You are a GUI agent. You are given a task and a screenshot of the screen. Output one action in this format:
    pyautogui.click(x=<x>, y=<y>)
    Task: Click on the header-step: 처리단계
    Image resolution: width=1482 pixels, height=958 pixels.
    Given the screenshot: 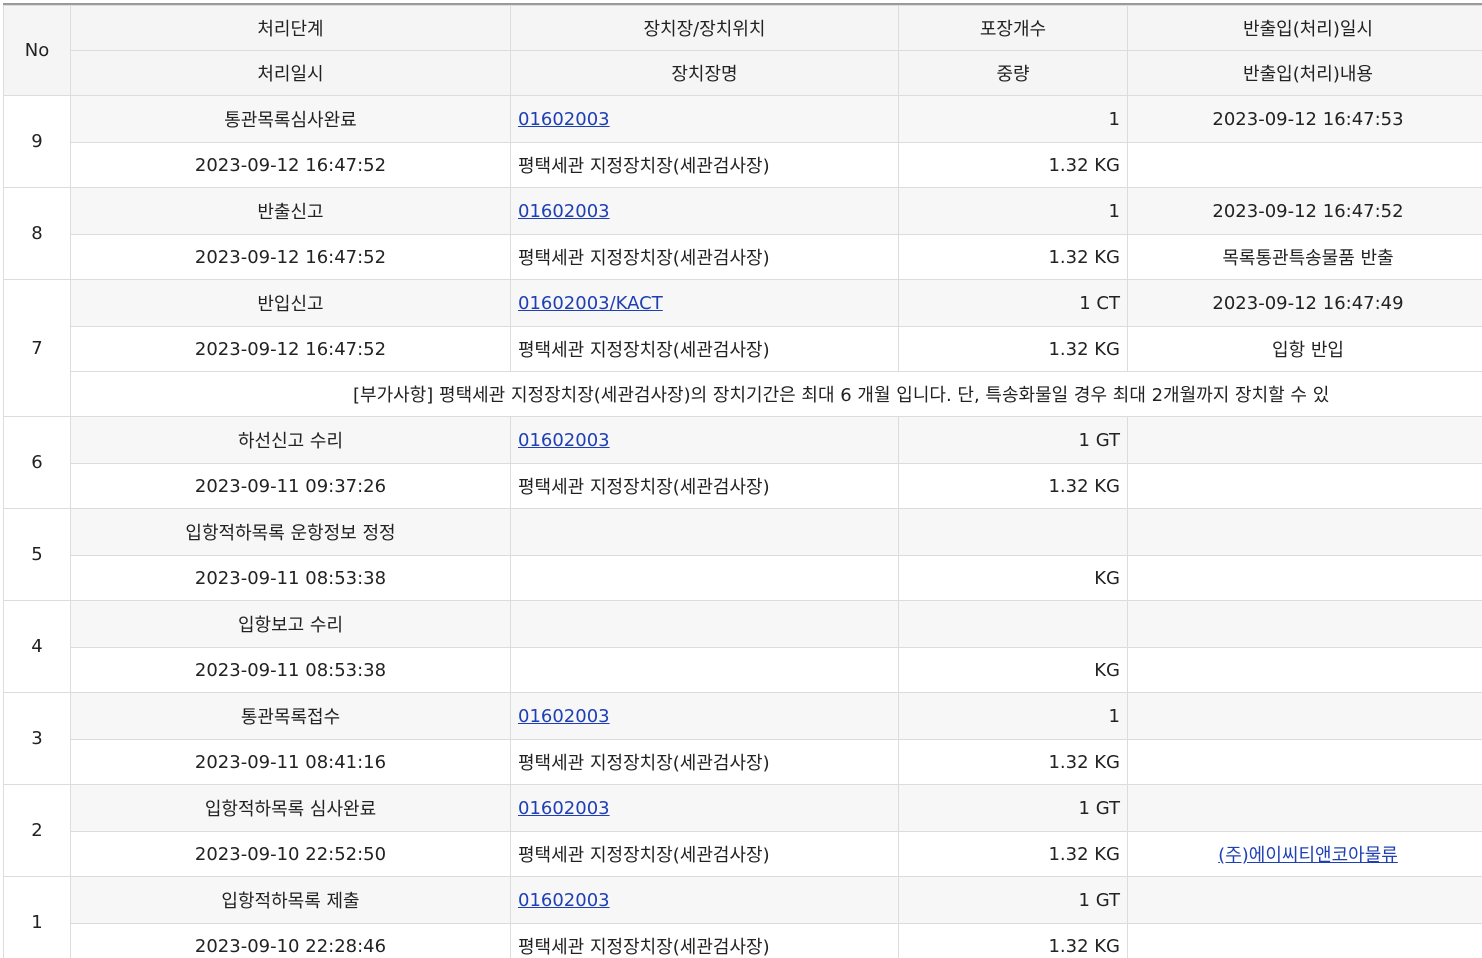 What is the action you would take?
    pyautogui.click(x=290, y=28)
    